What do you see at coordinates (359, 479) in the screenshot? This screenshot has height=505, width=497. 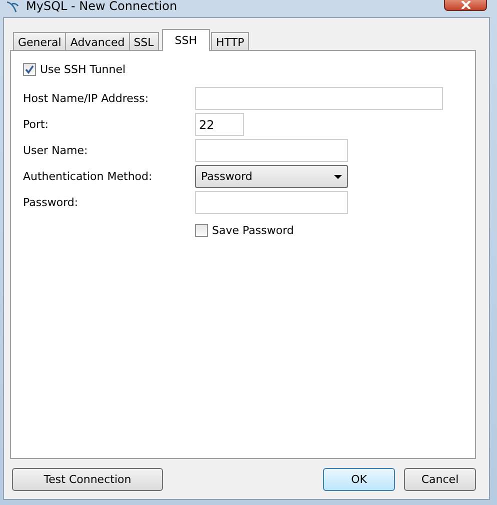 I see `dialog-button: OK` at bounding box center [359, 479].